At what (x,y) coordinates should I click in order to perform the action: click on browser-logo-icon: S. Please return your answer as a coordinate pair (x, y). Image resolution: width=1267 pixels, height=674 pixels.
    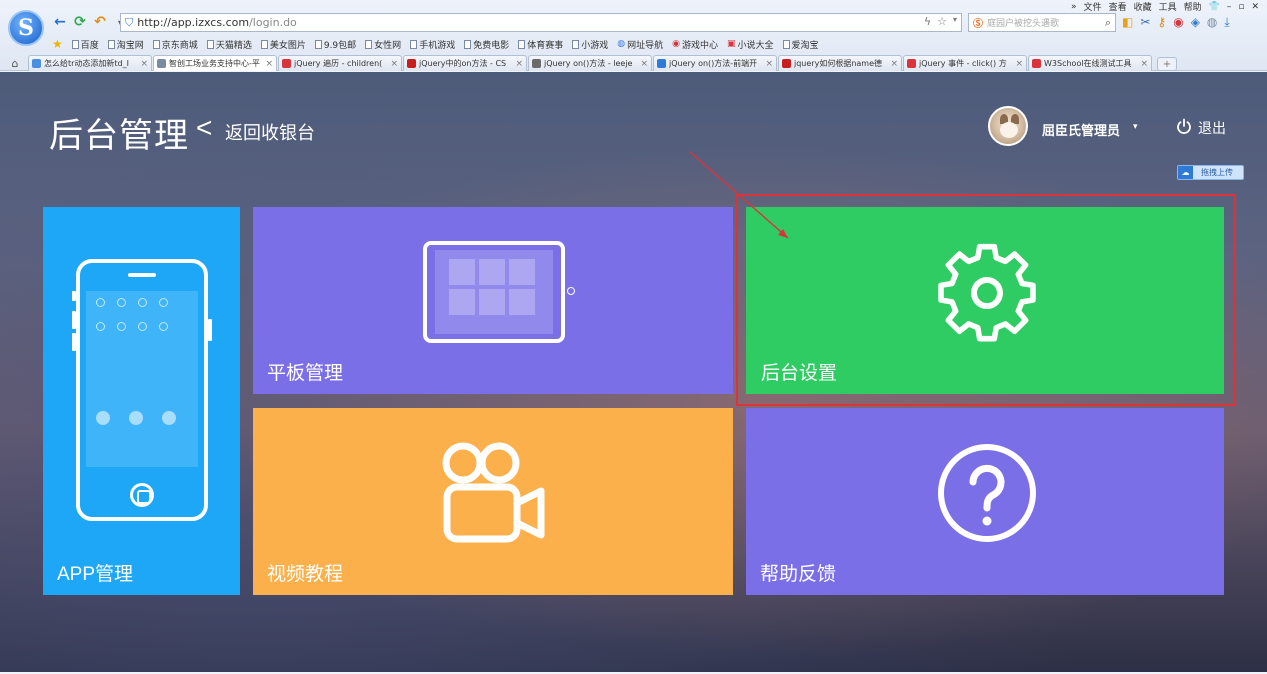
    Looking at the image, I should click on (26, 28).